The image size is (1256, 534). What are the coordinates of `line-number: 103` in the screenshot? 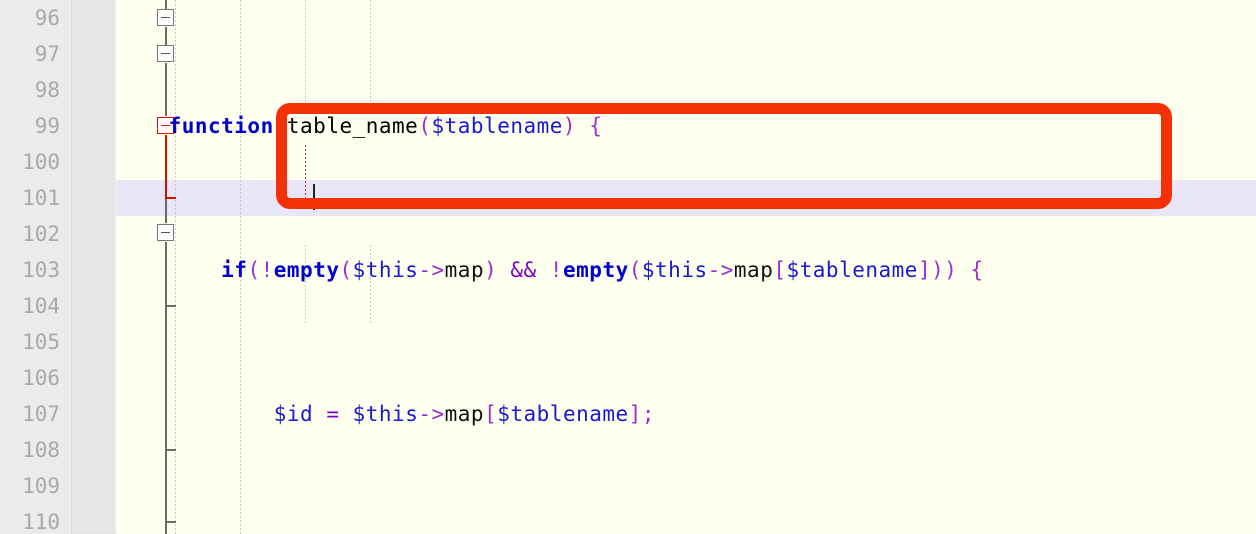 It's located at (41, 270).